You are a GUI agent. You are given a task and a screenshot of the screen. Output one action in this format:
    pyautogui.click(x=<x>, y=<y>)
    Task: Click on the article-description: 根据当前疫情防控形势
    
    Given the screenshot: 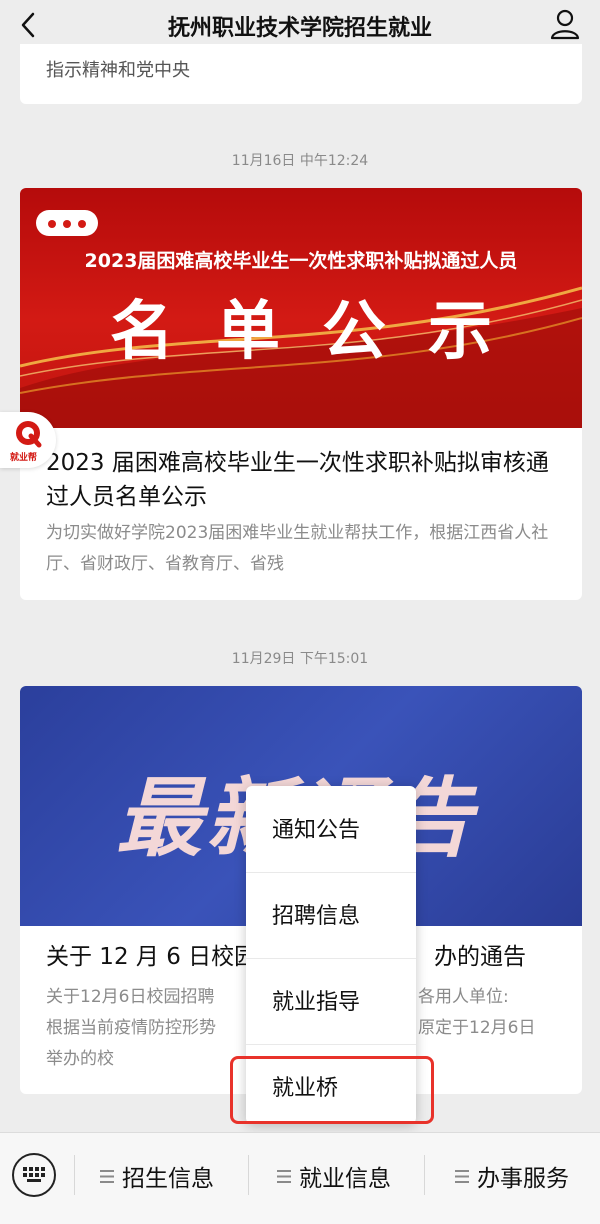 What is the action you would take?
    pyautogui.click(x=131, y=1028)
    